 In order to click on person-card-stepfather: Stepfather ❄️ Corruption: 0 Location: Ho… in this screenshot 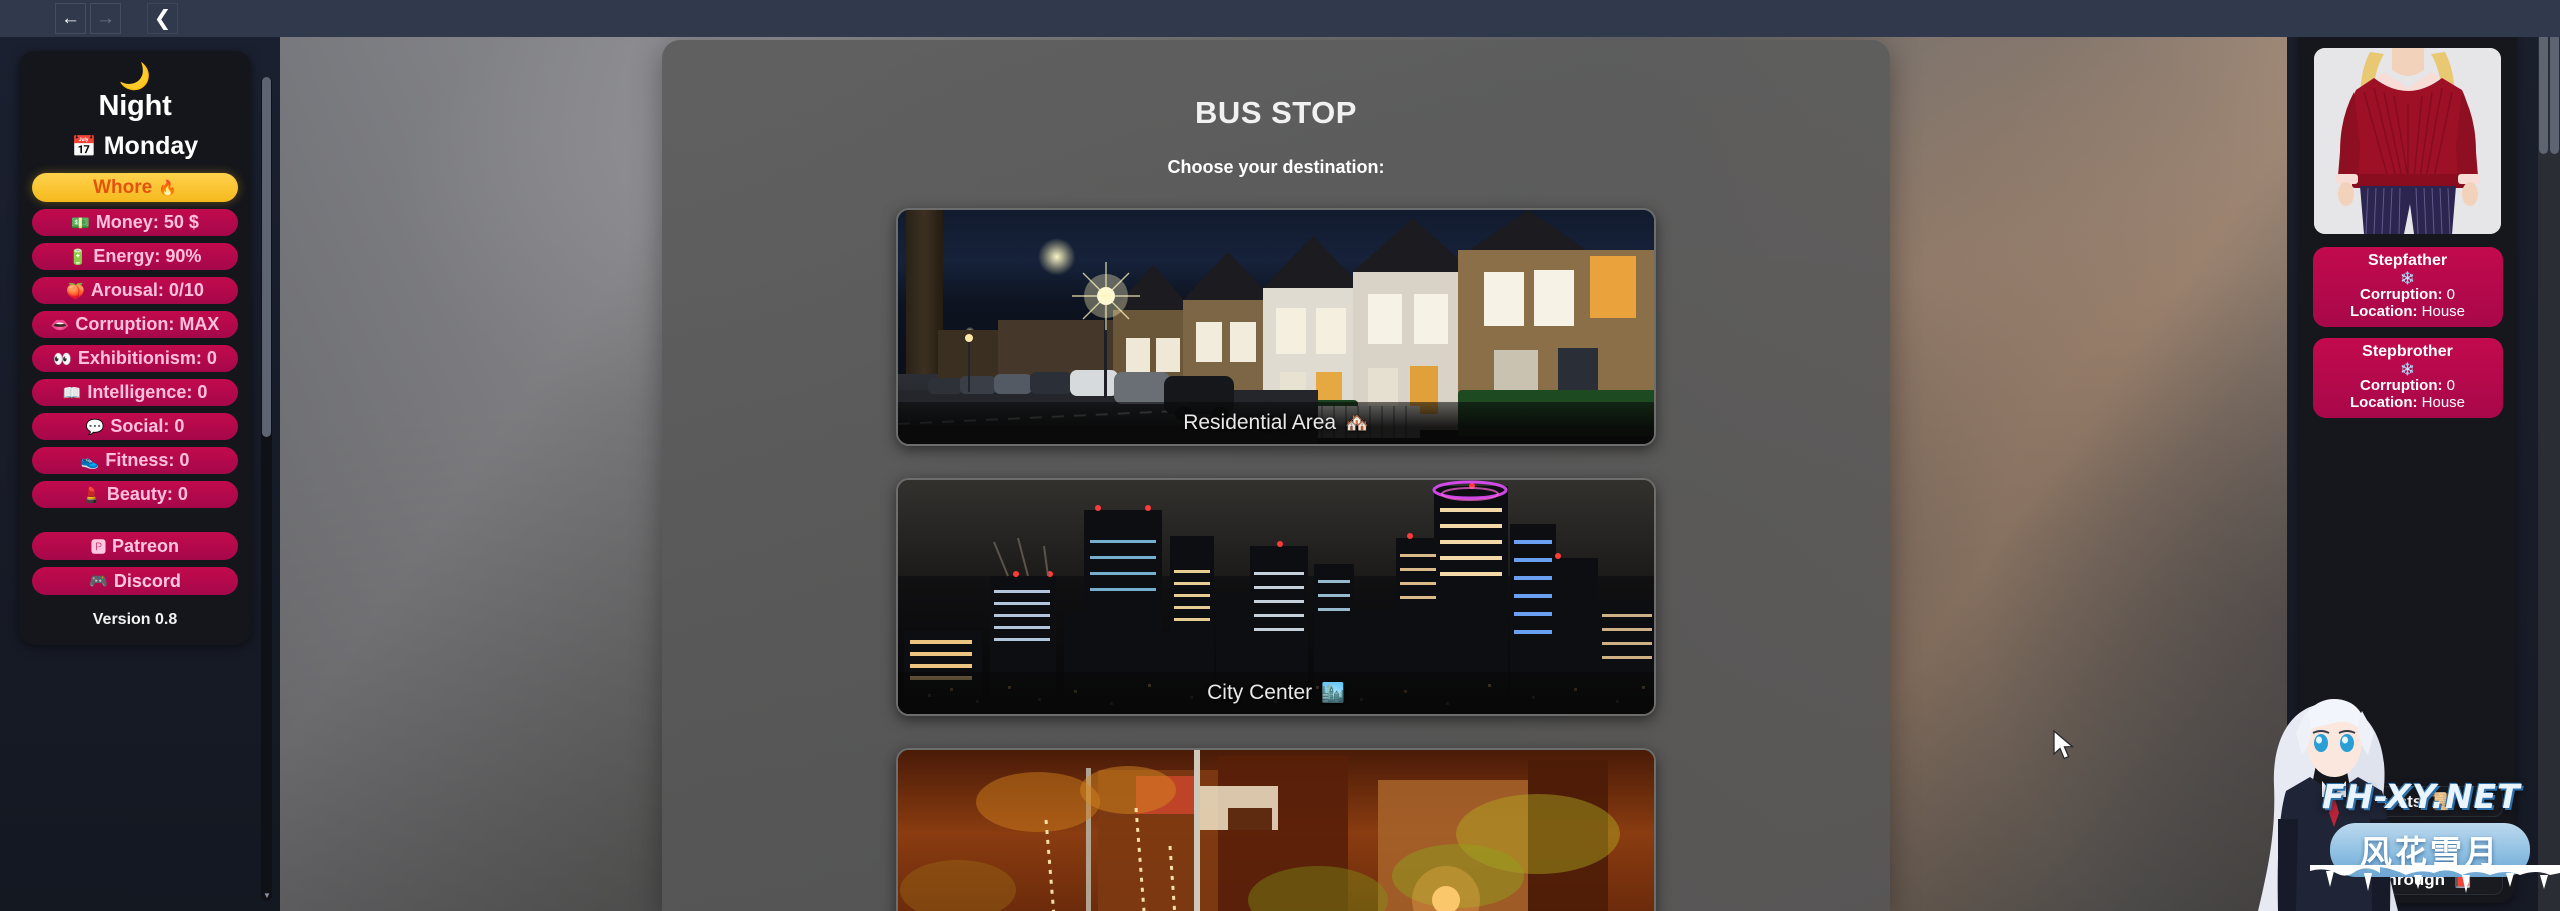, I will do `click(2407, 287)`.